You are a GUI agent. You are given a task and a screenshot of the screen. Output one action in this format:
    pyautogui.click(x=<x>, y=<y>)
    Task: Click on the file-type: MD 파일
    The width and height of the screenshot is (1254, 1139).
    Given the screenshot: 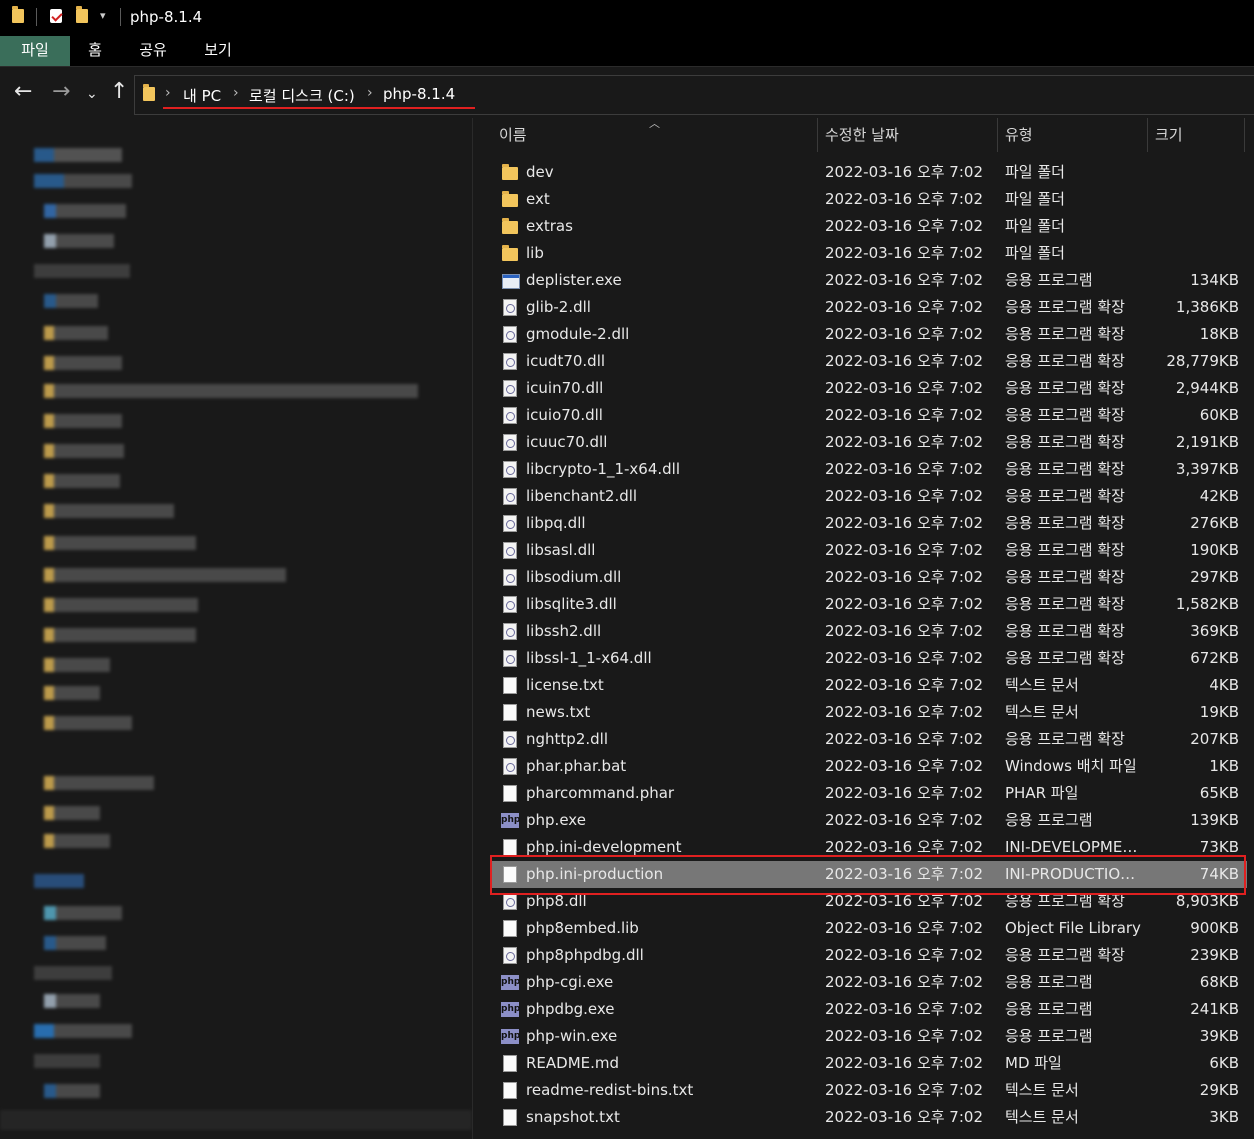 What is the action you would take?
    pyautogui.click(x=1033, y=1063)
    